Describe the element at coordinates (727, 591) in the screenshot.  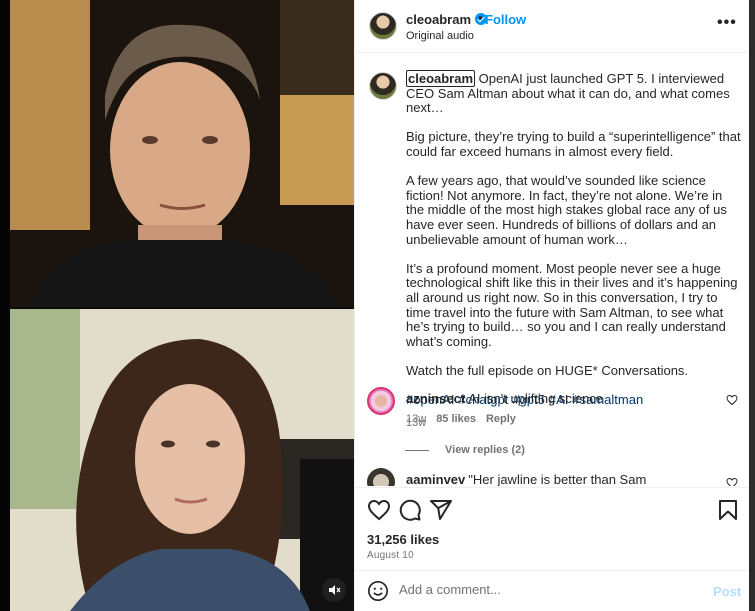
I see `post-comment-button: Post` at that location.